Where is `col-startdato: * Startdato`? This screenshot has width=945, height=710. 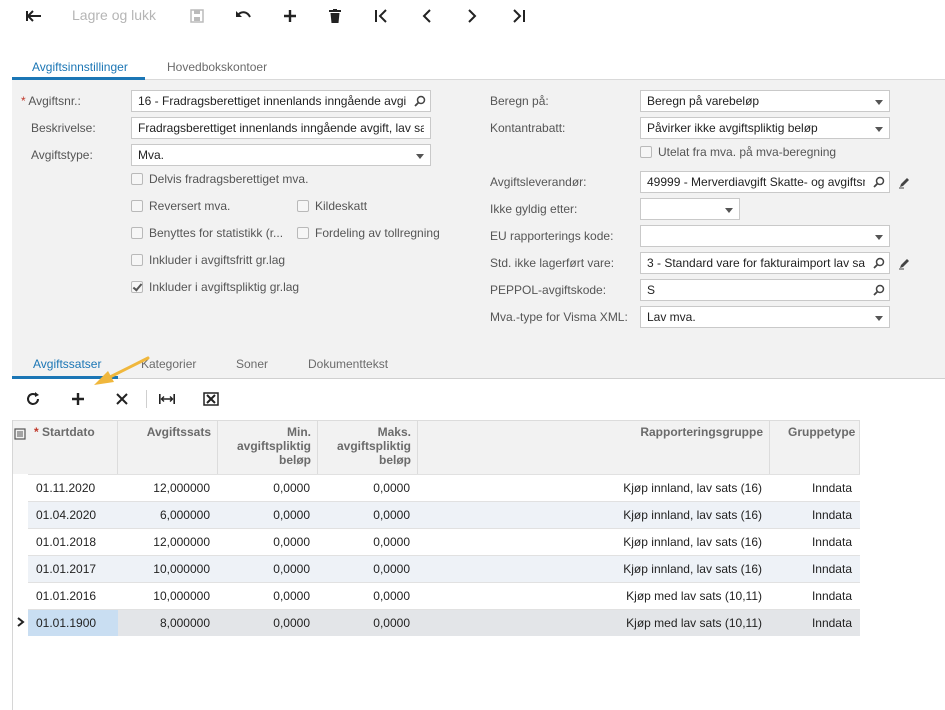
col-startdato: * Startdato is located at coordinates (73, 447).